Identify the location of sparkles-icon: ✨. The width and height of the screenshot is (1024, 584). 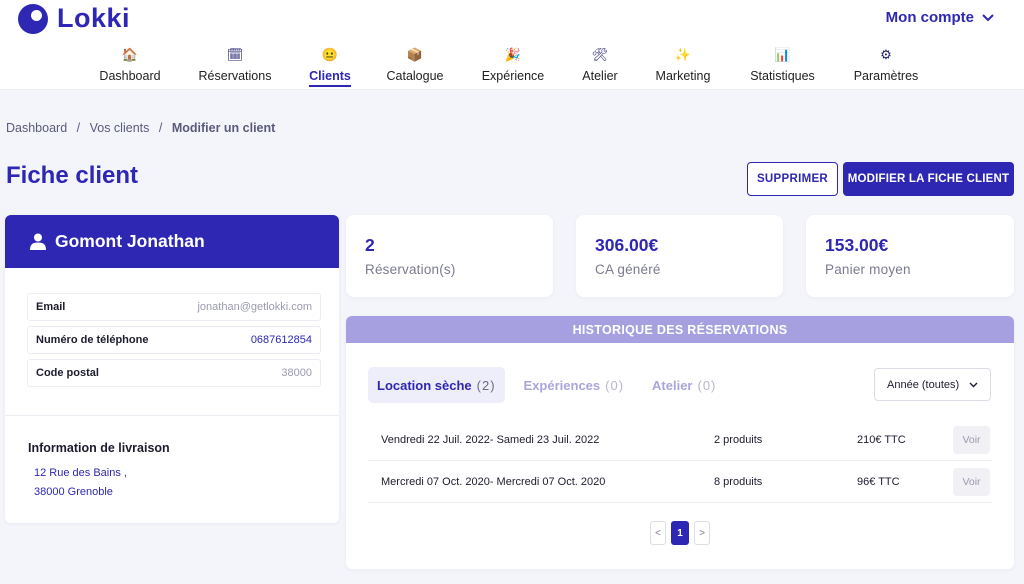
(683, 54).